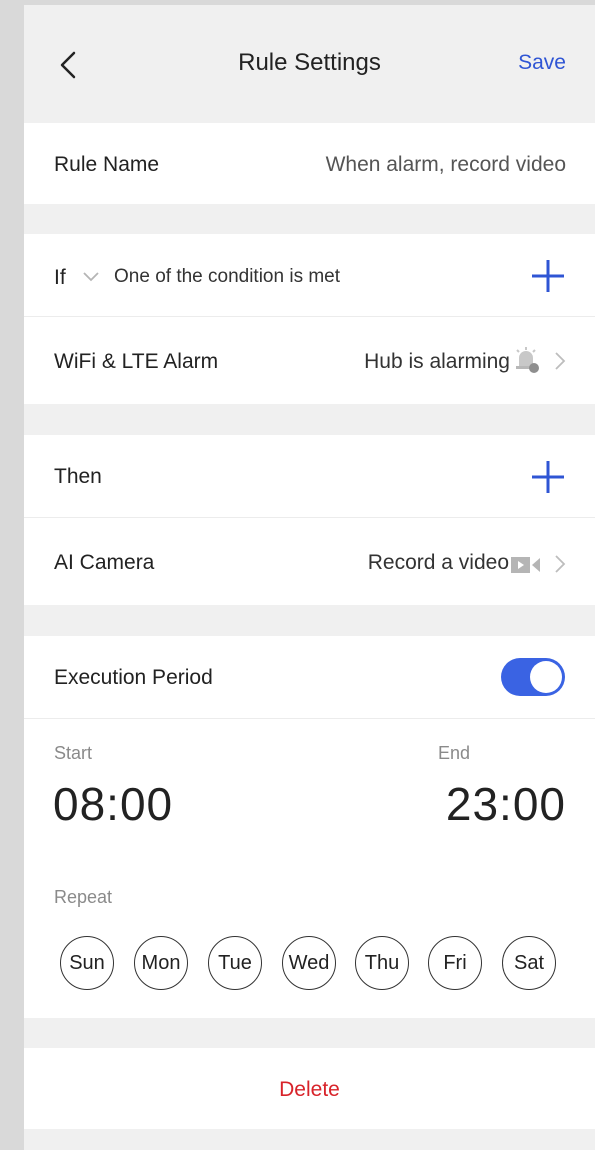 The image size is (595, 1150). What do you see at coordinates (91, 277) in the screenshot?
I see `chevron-down-icon` at bounding box center [91, 277].